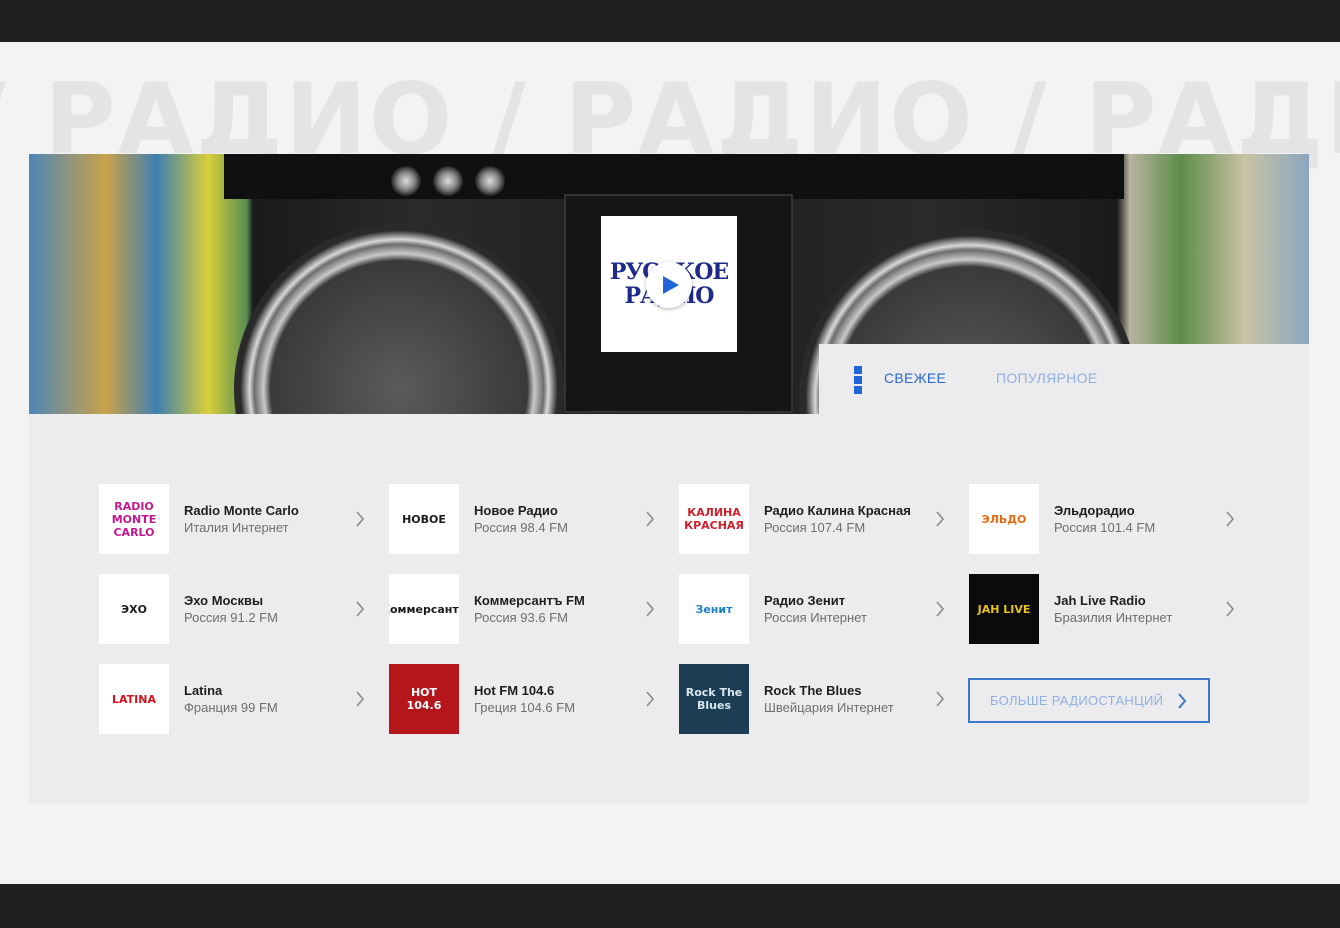  I want to click on station-logo-text: ЭХО, so click(134, 609).